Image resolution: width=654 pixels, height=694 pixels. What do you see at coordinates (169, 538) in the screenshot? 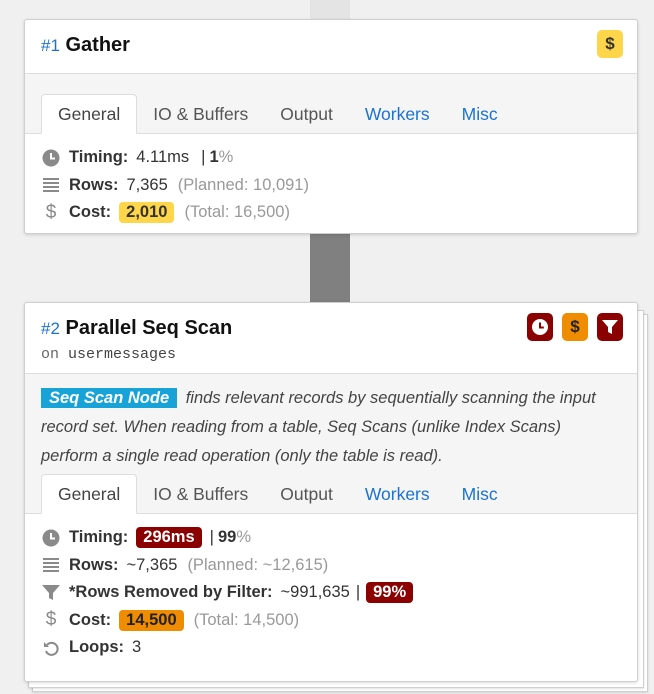
I see `timing-value: 296ms` at bounding box center [169, 538].